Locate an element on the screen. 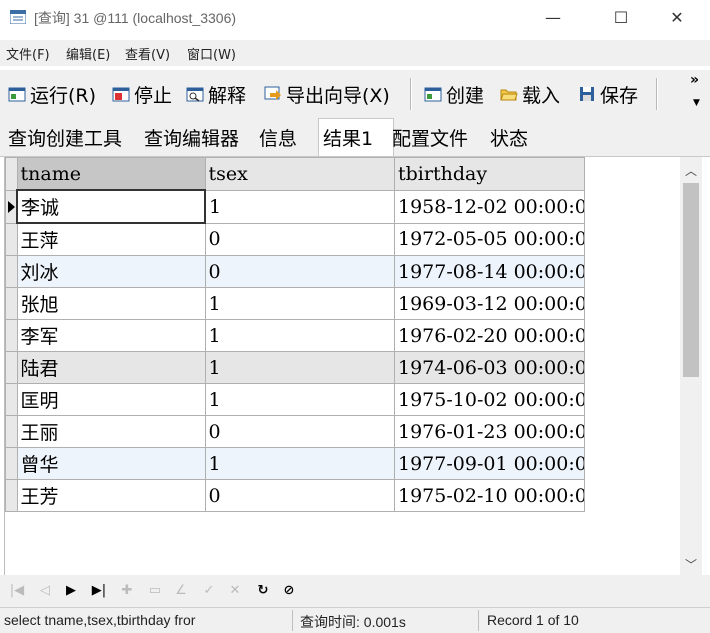 The height and width of the screenshot is (633, 710). table-row: 刘冰 0 1977-08-14 00:00:00 is located at coordinates (295, 271).